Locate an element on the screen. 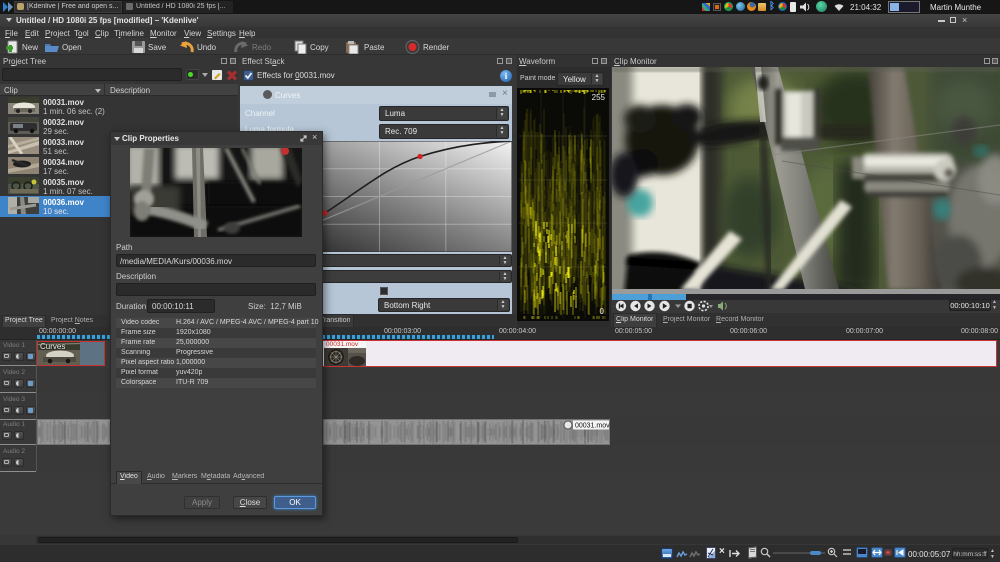 The width and height of the screenshot is (1000, 562). svg-text: 255 is located at coordinates (599, 97).